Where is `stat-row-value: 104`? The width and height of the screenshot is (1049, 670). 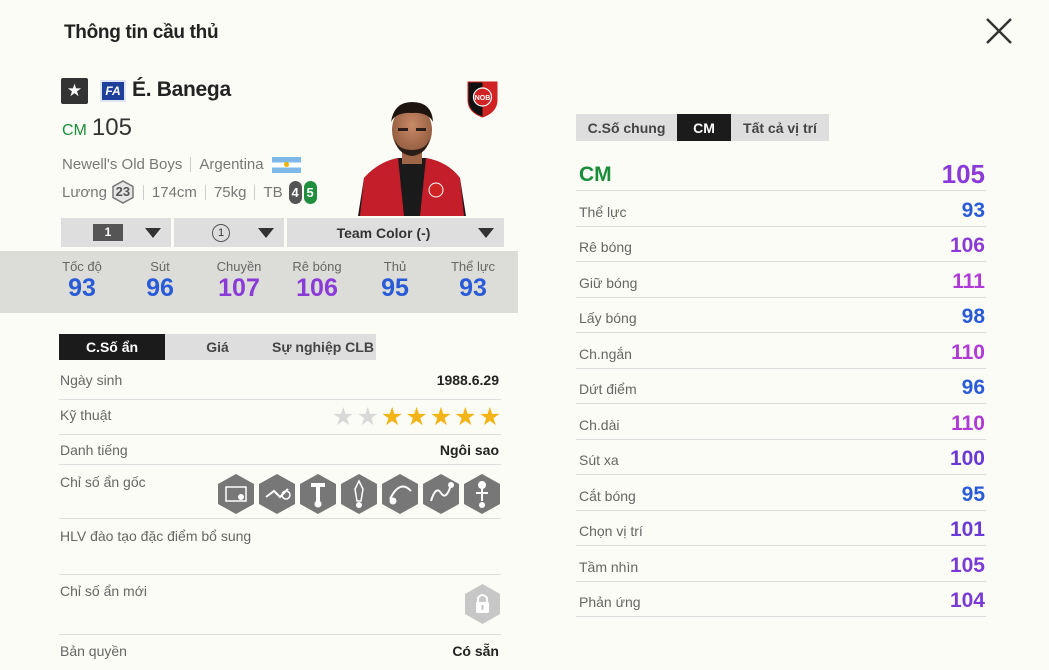
stat-row-value: 104 is located at coordinates (967, 600).